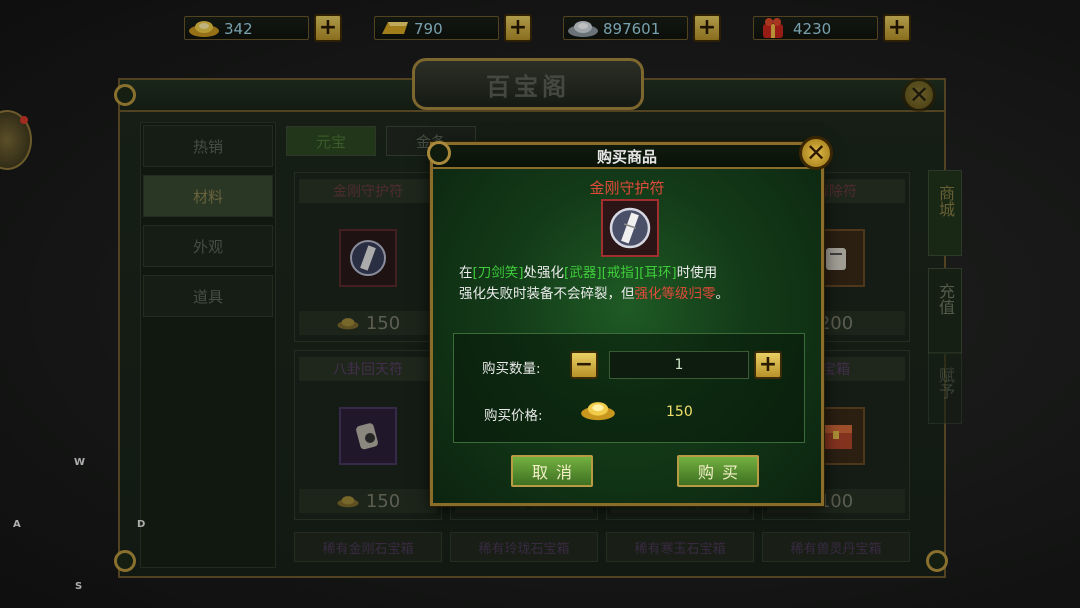 The height and width of the screenshot is (608, 1080). Describe the element at coordinates (658, 273) in the screenshot. I see `desc-highlight: [耳环]` at that location.